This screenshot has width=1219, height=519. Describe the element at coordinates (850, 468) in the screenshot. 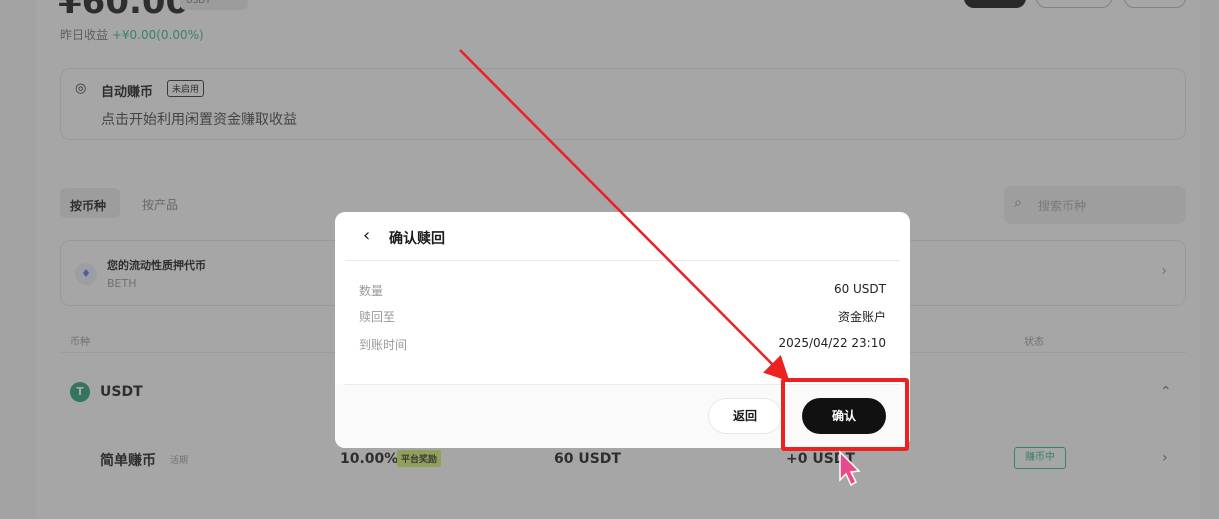

I see `pointer-cursor-icon` at that location.